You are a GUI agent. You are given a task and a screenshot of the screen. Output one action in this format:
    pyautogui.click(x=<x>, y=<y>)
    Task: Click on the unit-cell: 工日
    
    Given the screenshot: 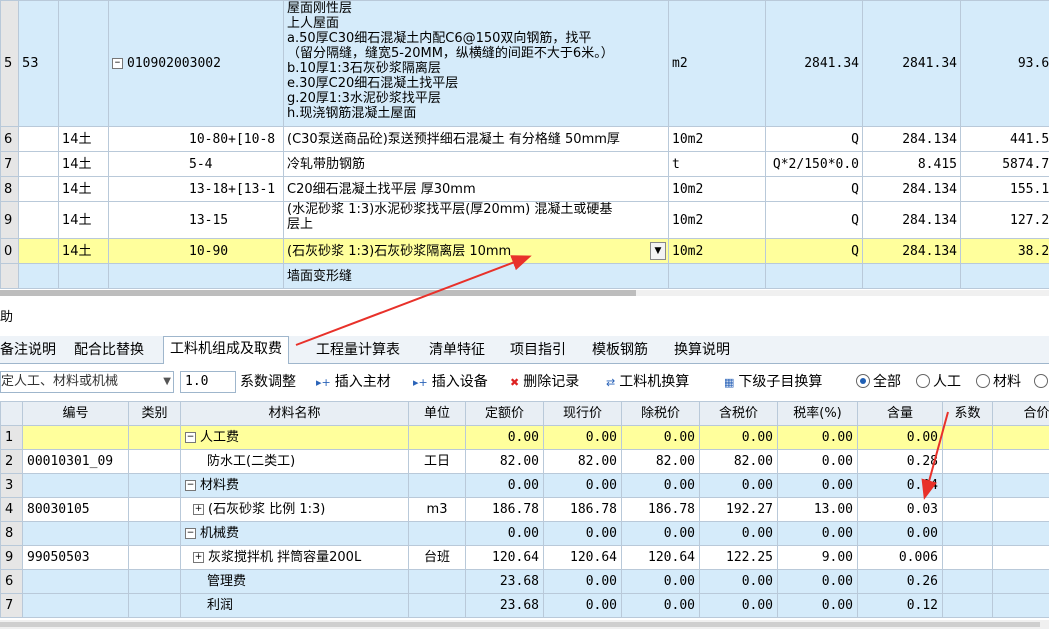 What is the action you would take?
    pyautogui.click(x=437, y=461)
    